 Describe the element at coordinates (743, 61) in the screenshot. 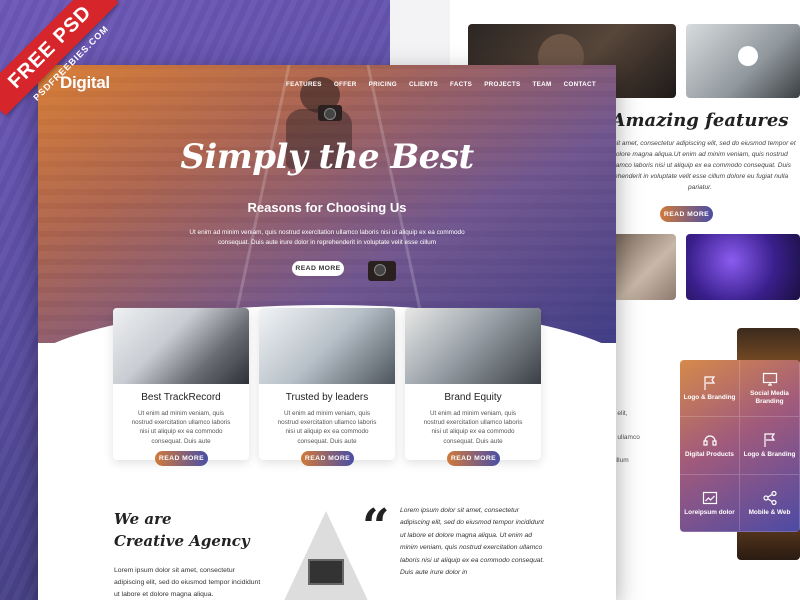

I see `photo-desk-lamp` at that location.